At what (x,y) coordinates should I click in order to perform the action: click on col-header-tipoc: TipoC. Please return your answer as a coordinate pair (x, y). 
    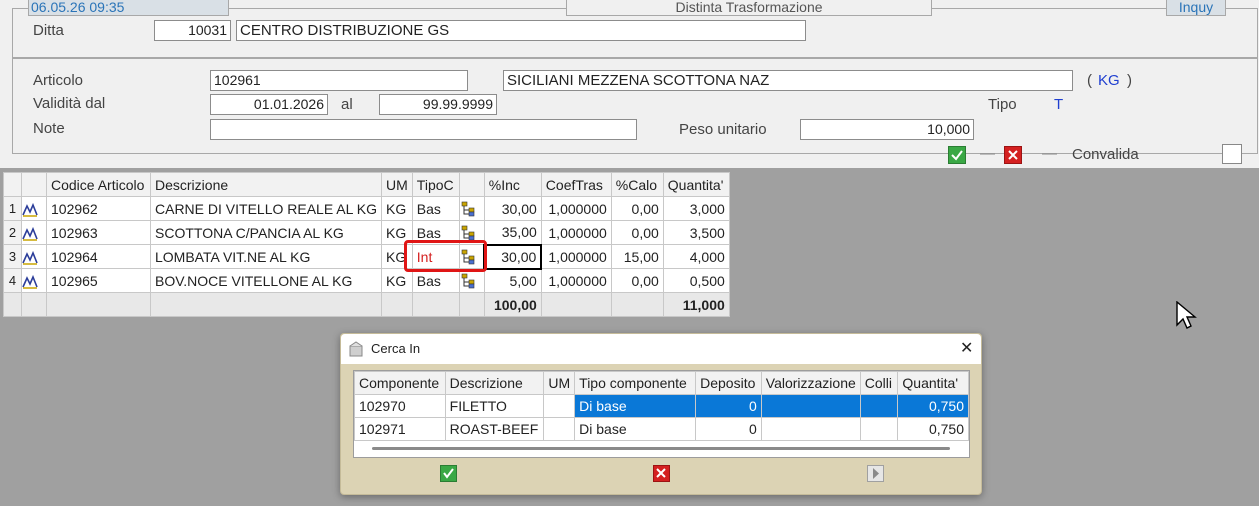
    Looking at the image, I should click on (435, 184).